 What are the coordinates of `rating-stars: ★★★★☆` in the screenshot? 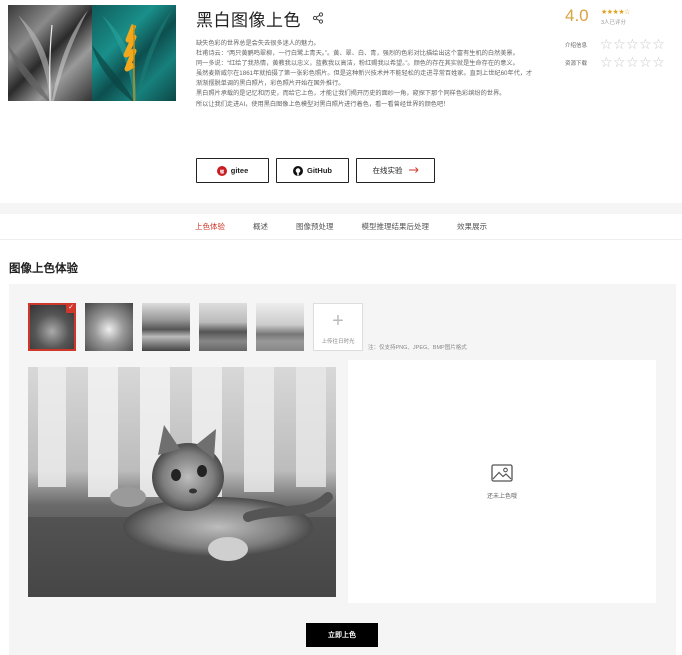 It's located at (615, 12).